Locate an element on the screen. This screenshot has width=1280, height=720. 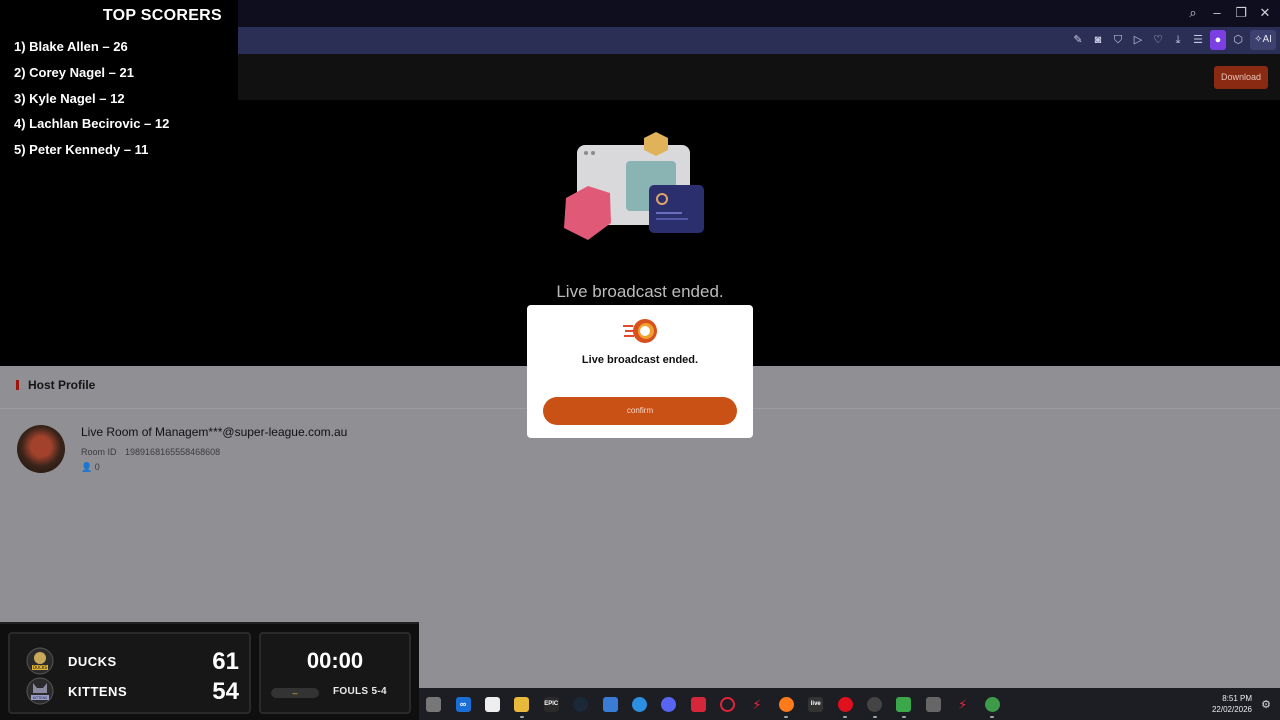
scorer-item: 3) Kyle Nagel – 12 is located at coordinates (69, 98).